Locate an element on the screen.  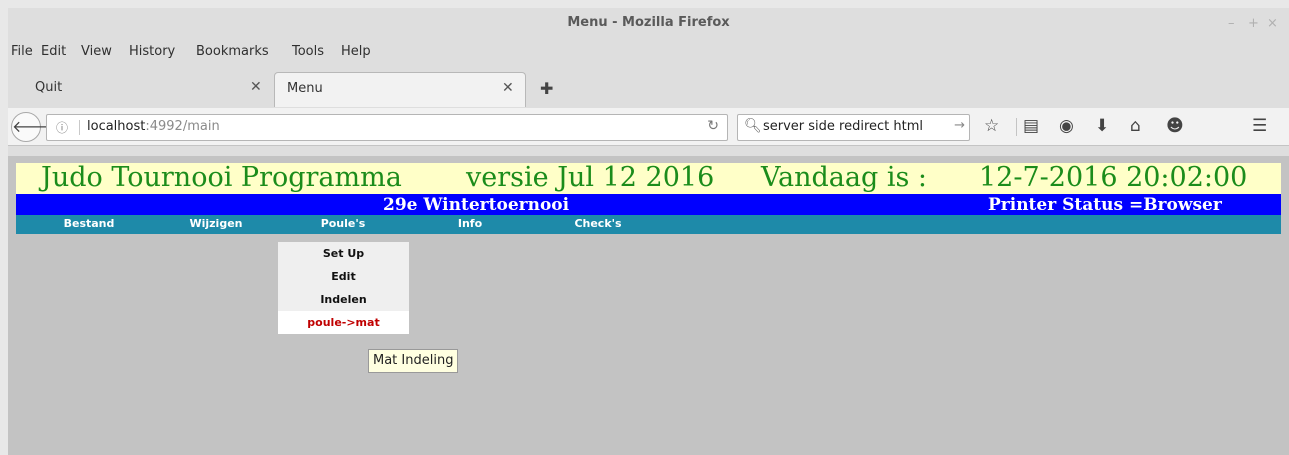
reading-list-icon: ▤ is located at coordinates (1031, 126).